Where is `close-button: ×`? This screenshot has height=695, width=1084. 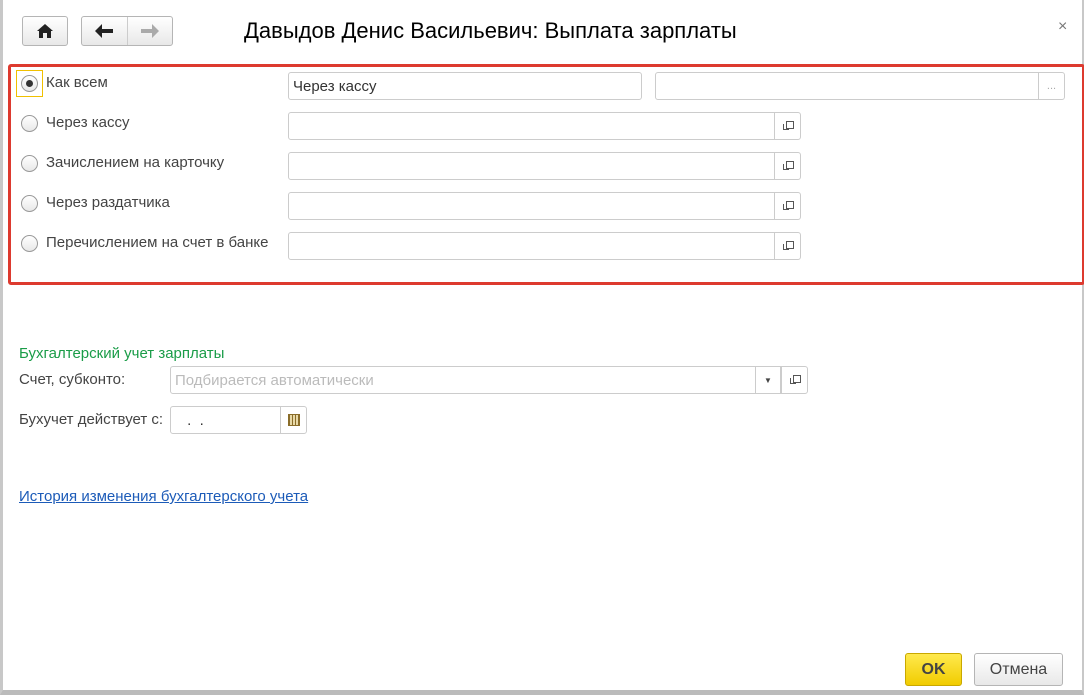 close-button: × is located at coordinates (1062, 27).